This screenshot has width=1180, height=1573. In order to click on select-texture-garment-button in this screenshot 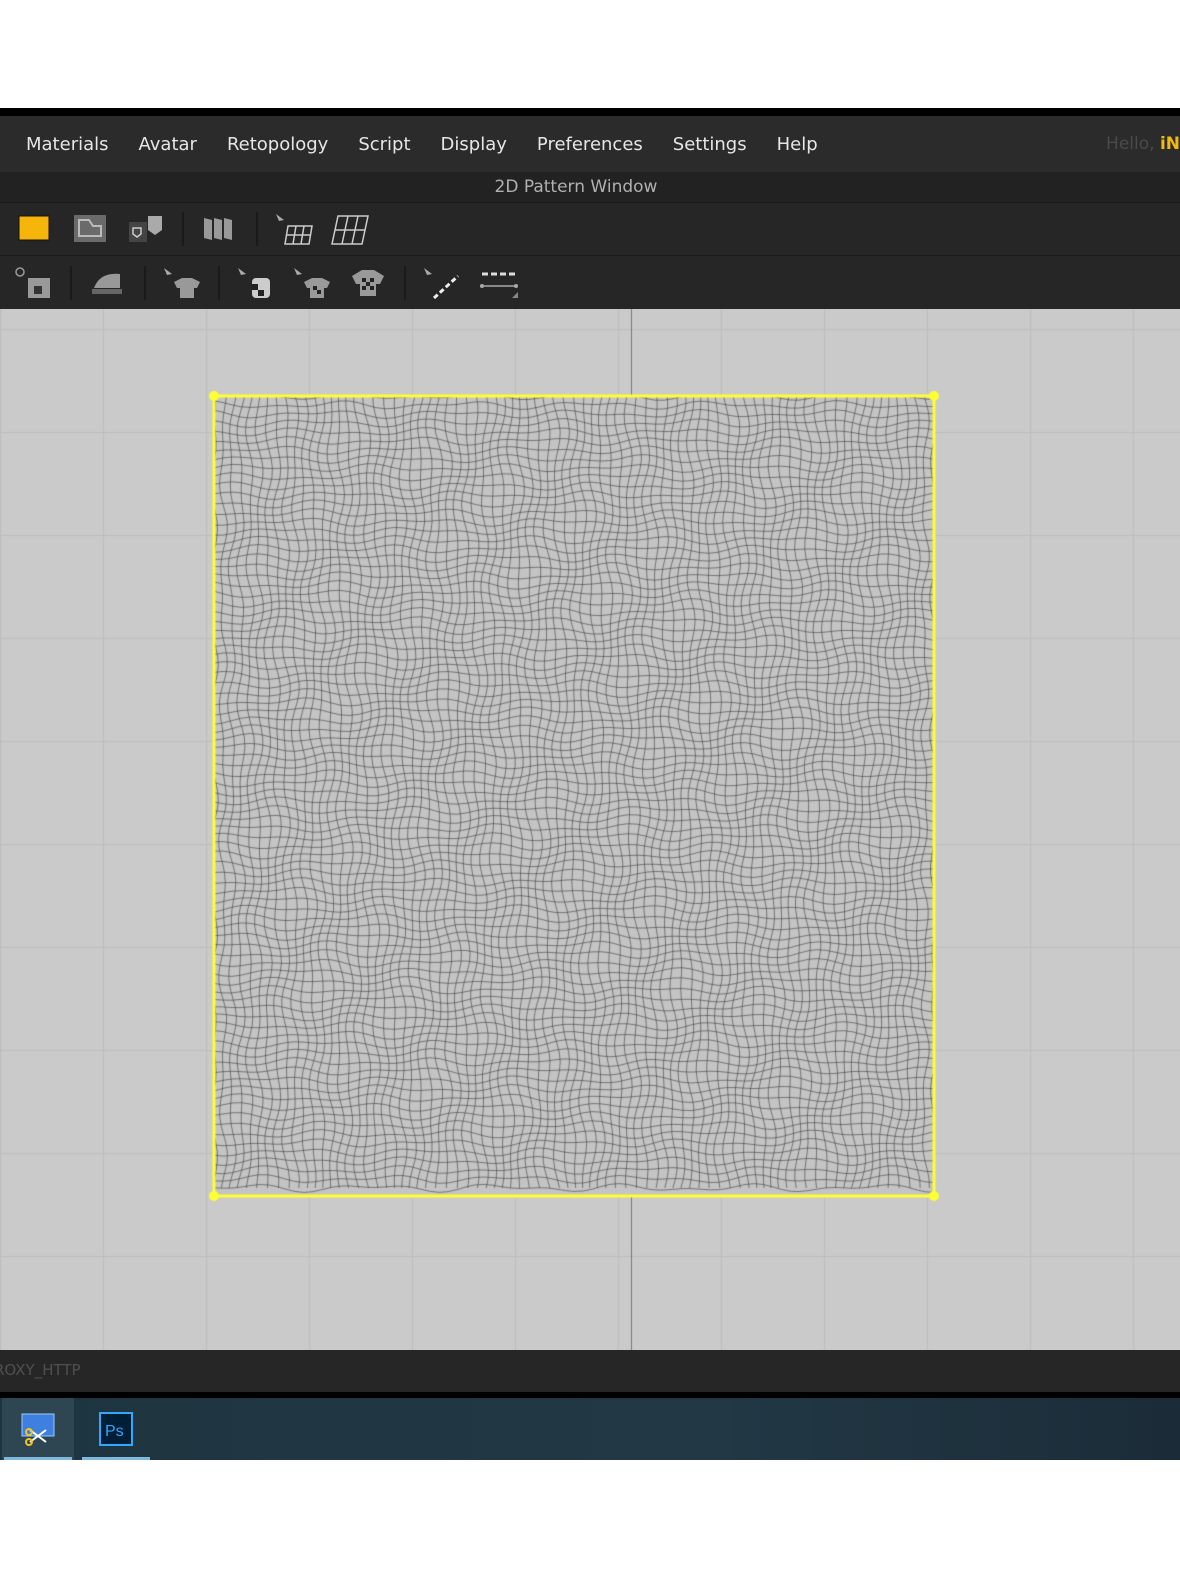, I will do `click(312, 283)`.